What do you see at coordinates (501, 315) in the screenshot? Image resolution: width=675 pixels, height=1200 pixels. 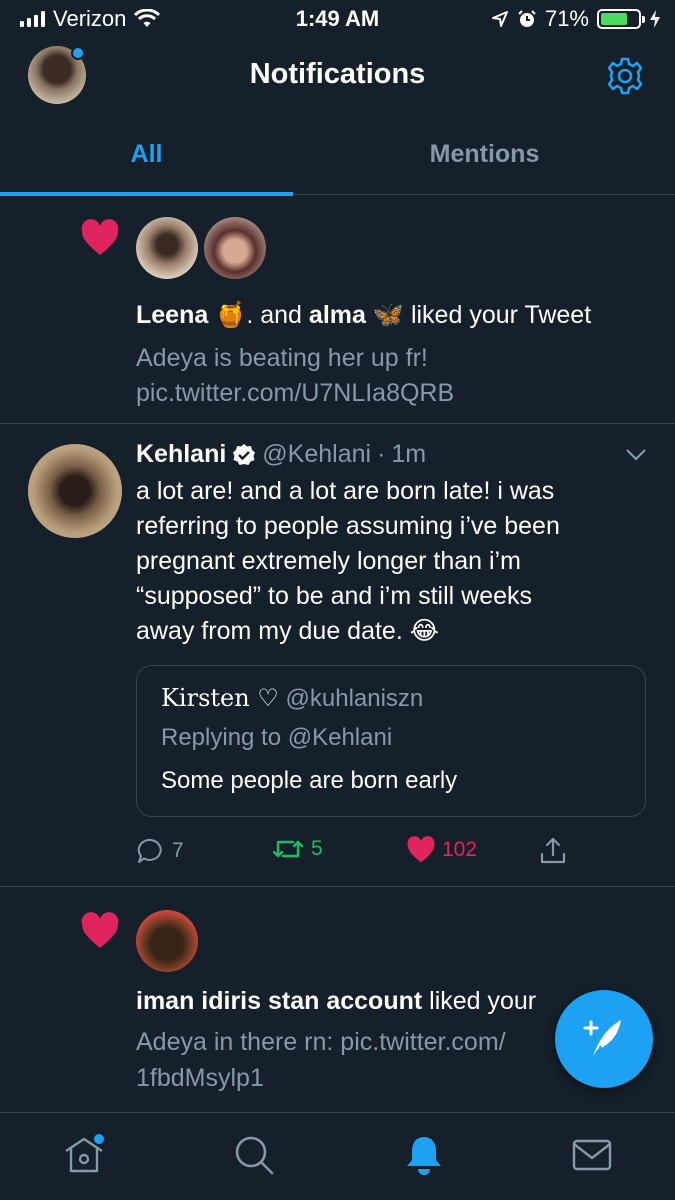 I see `action-text: liked your Tweet` at bounding box center [501, 315].